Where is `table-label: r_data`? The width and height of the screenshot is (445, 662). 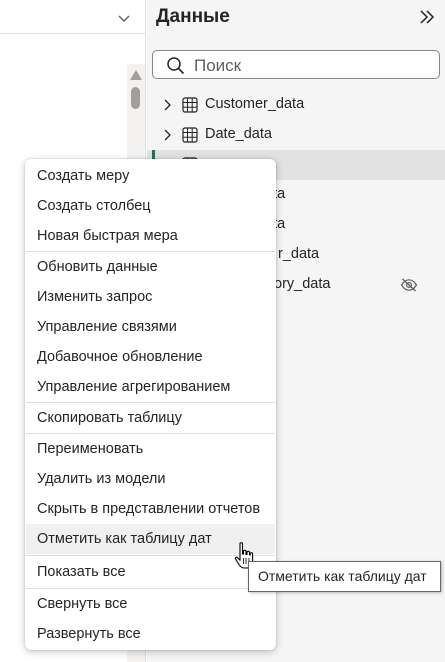
table-label: r_data is located at coordinates (299, 254).